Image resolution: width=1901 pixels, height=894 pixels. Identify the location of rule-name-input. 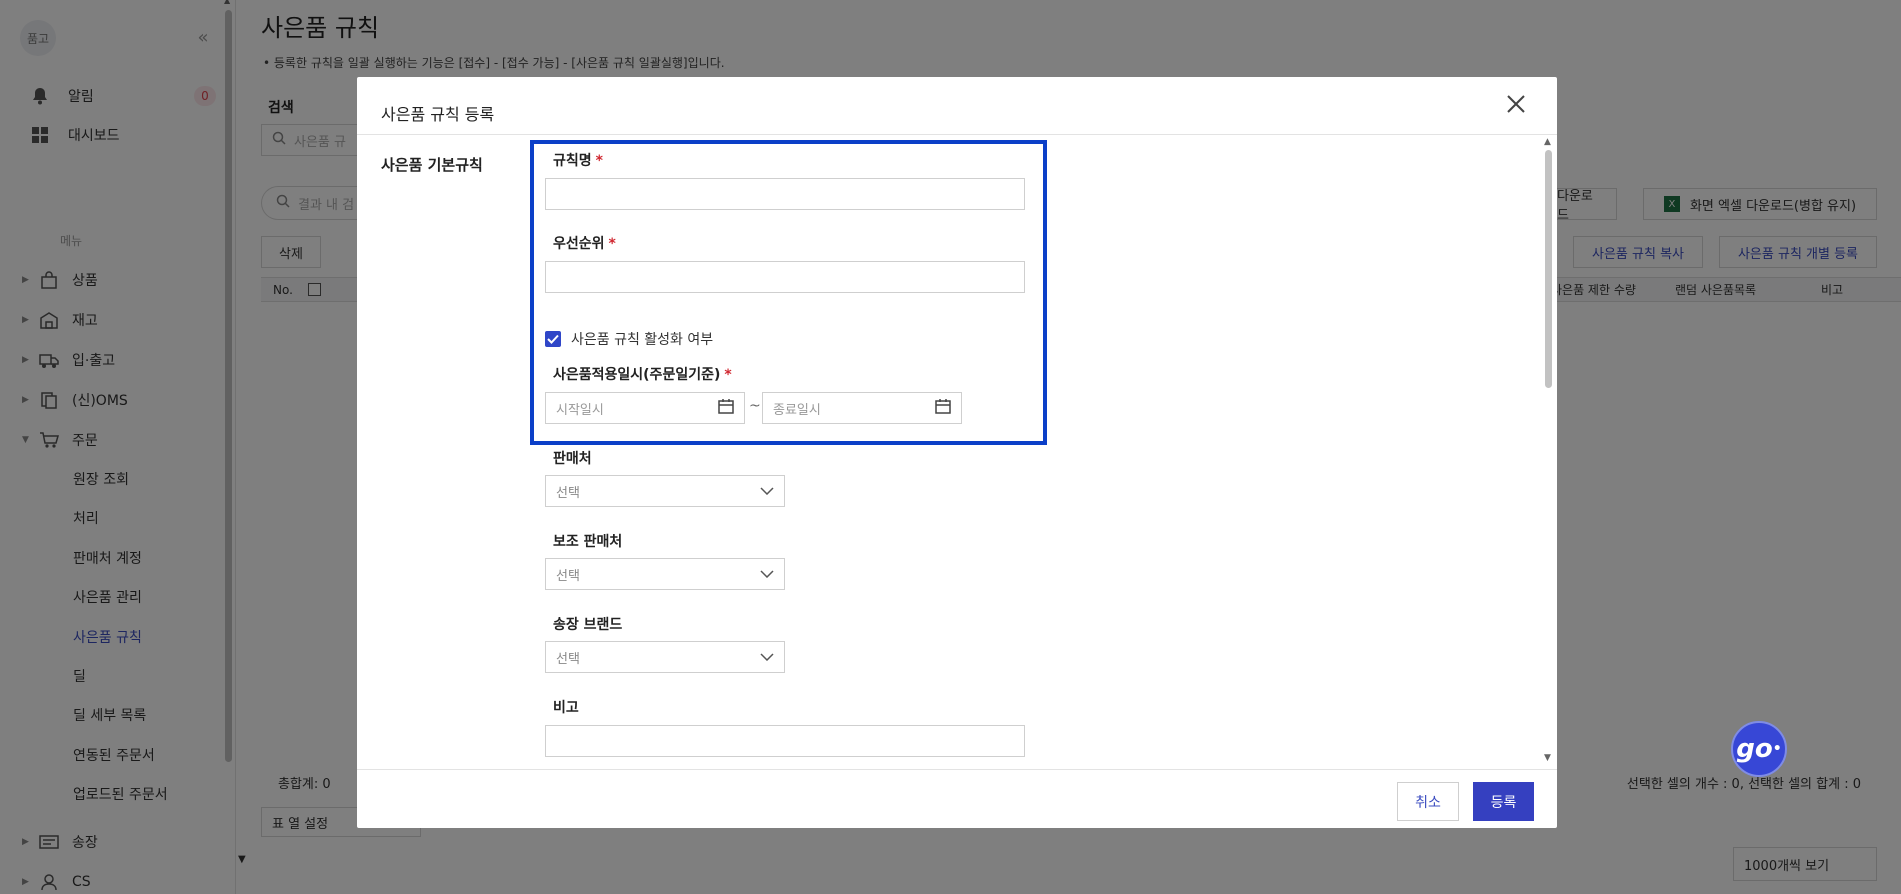
(785, 194).